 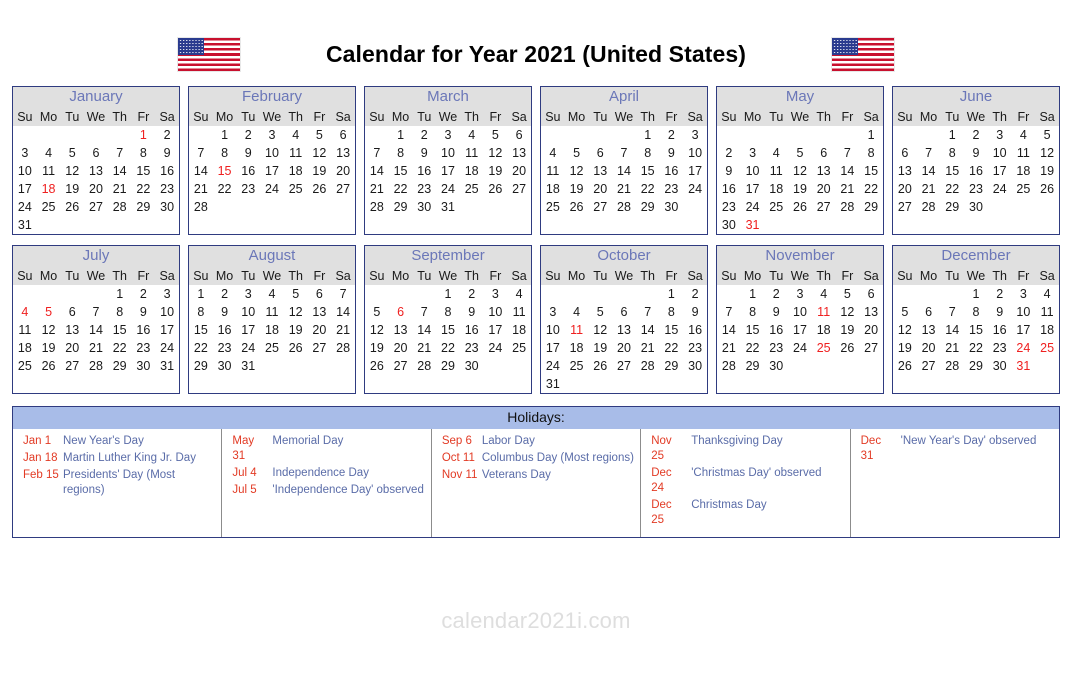 I want to click on day-cell: 26, so click(x=905, y=366).